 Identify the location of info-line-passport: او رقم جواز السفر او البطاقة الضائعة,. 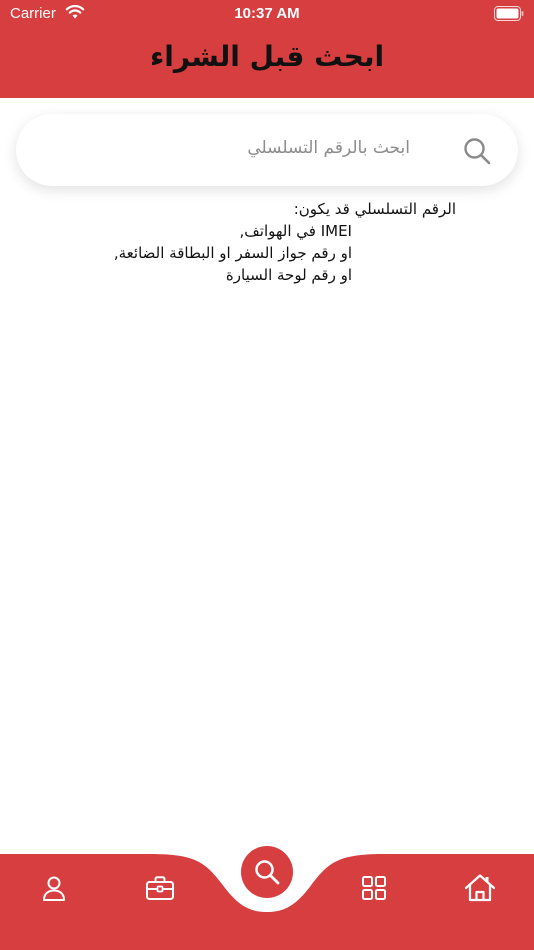
(232, 253).